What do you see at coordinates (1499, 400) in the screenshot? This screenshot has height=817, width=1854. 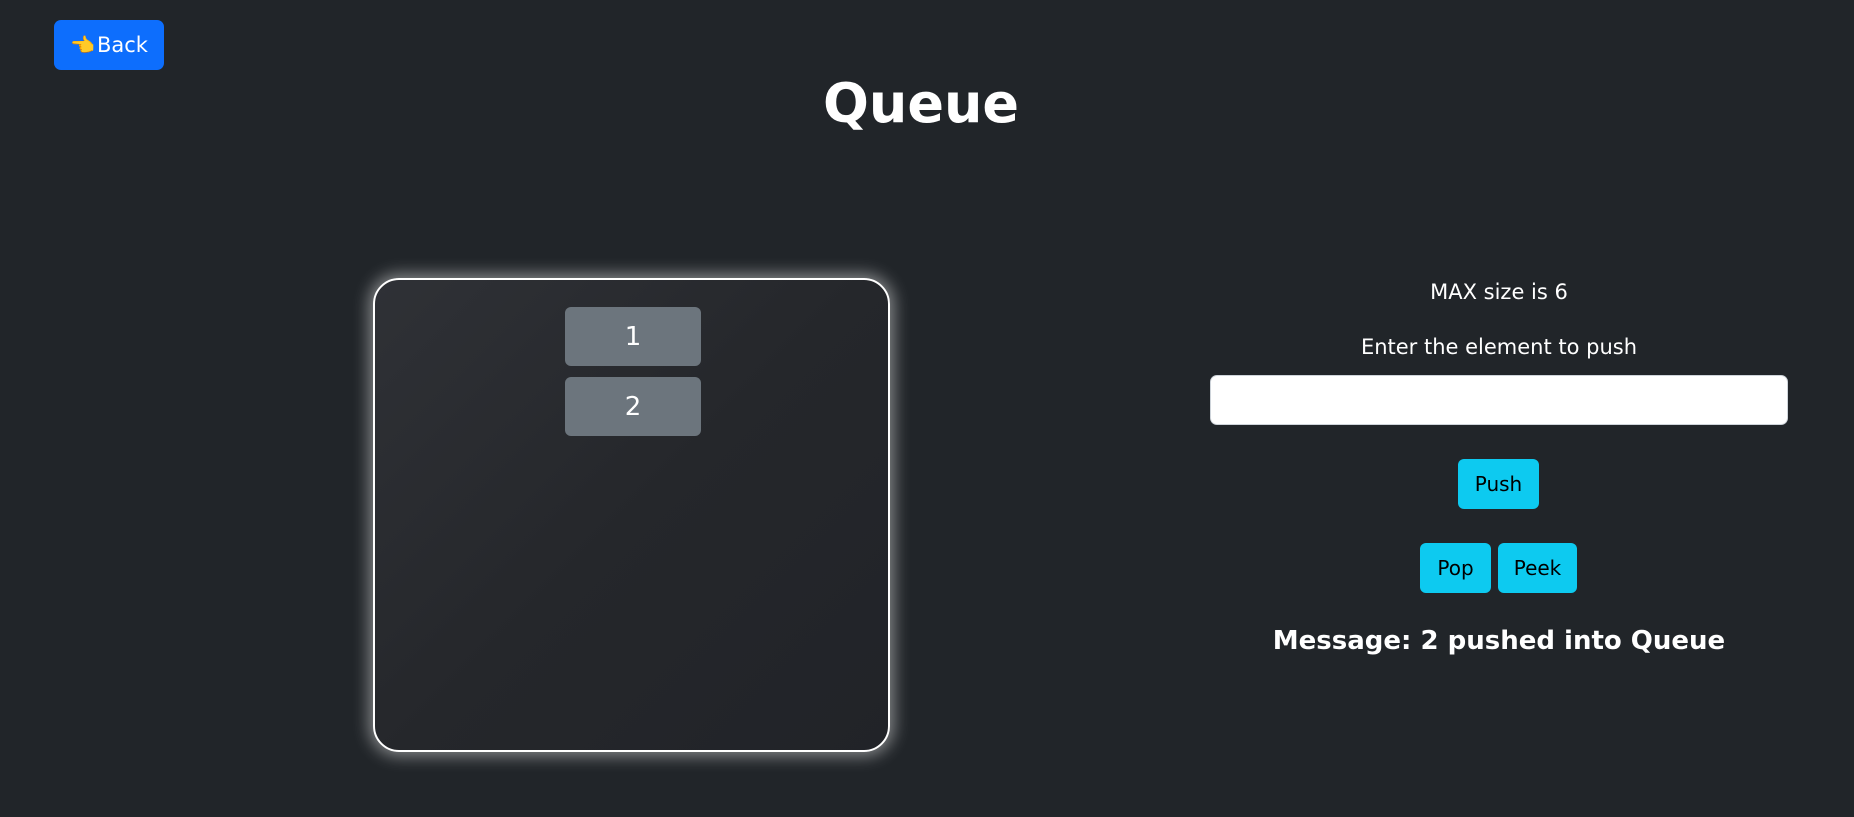 I see `push-input` at bounding box center [1499, 400].